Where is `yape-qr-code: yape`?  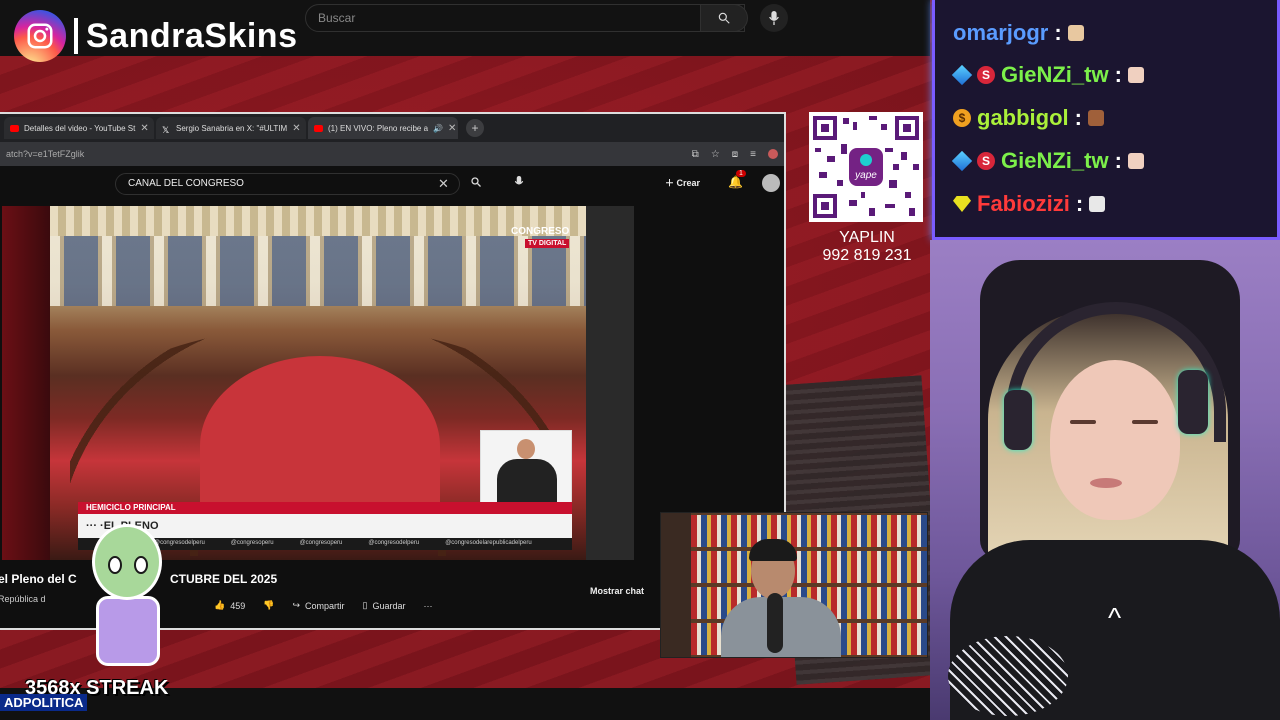
yape-qr-code: yape is located at coordinates (866, 167).